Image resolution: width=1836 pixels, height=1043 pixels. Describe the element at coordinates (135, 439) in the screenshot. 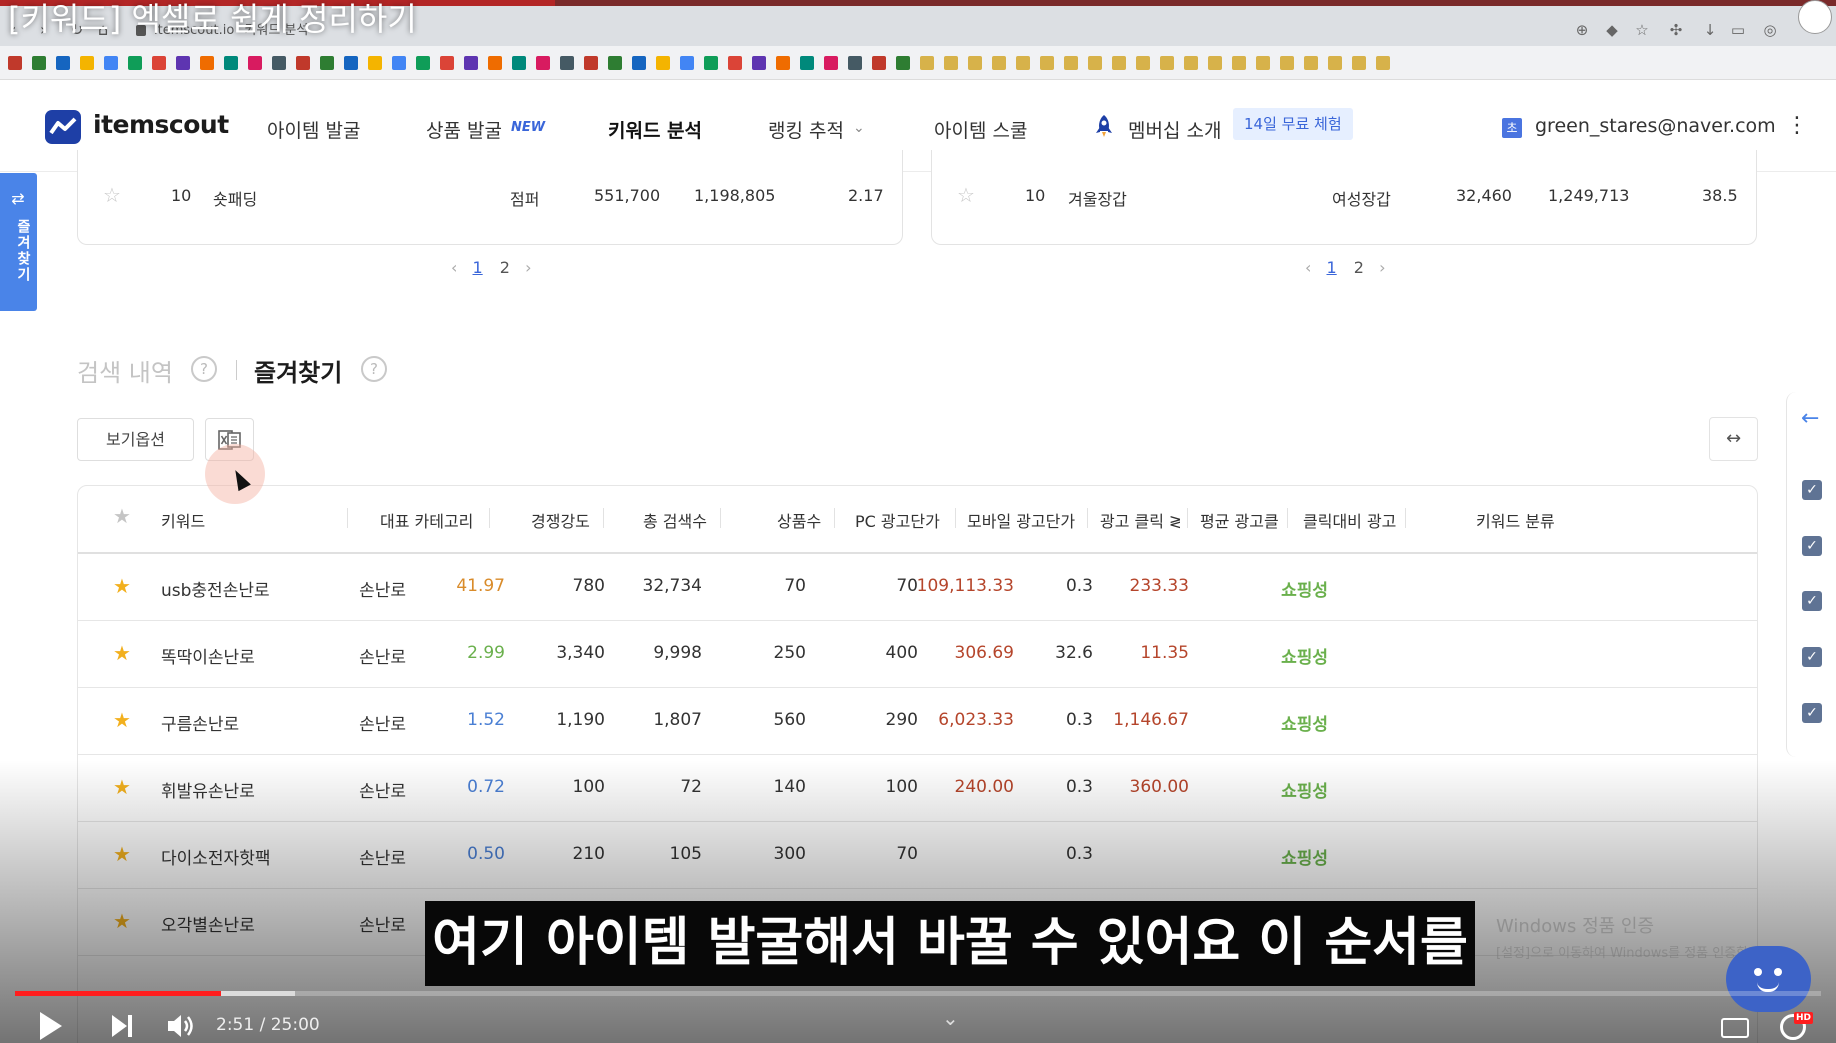

I see `view-options-button: 보기옵션` at that location.